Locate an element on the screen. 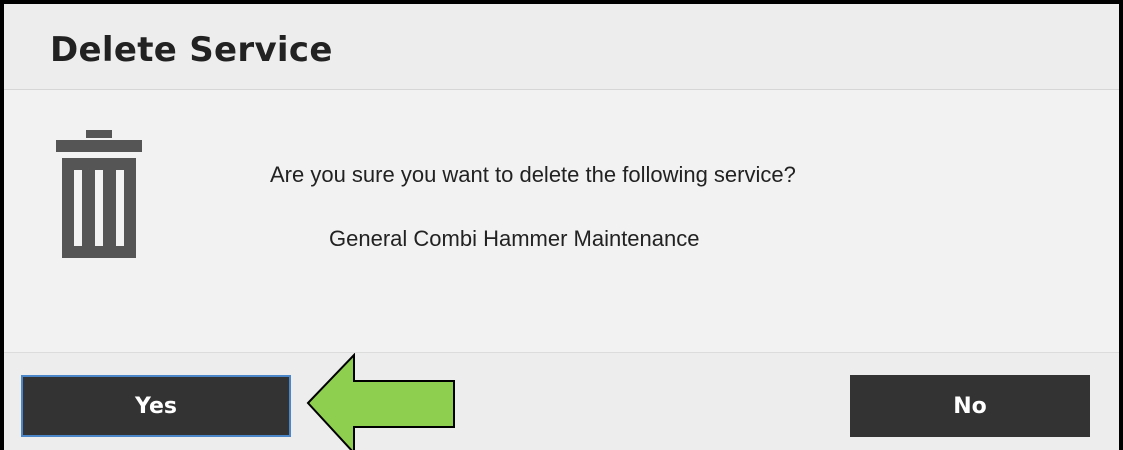 The height and width of the screenshot is (450, 1123). no-button: No is located at coordinates (970, 406).